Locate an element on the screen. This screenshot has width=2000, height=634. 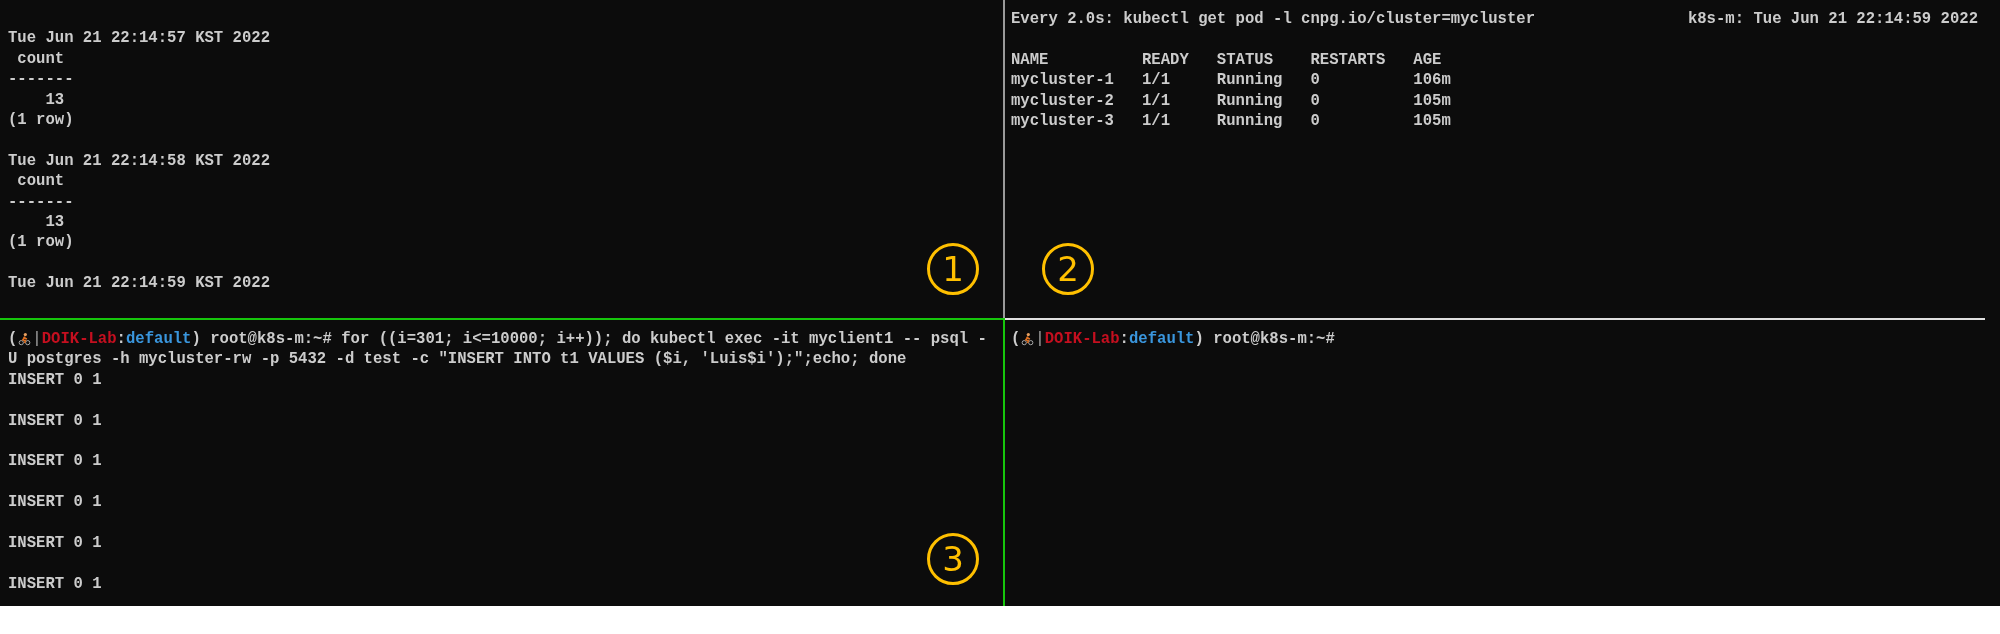
column-header: NAME is located at coordinates (1030, 60).